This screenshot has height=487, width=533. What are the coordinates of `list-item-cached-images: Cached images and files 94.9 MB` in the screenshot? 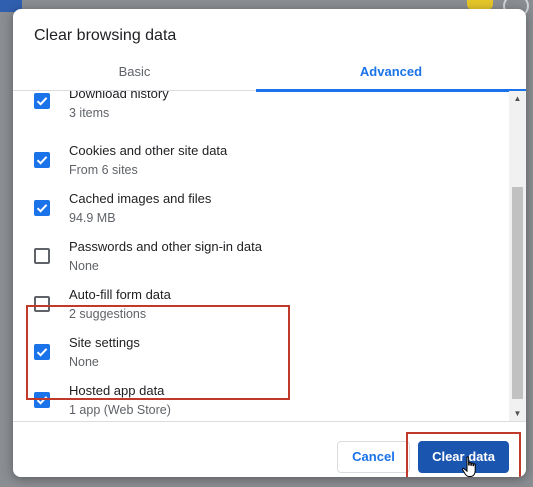 It's located at (258, 207).